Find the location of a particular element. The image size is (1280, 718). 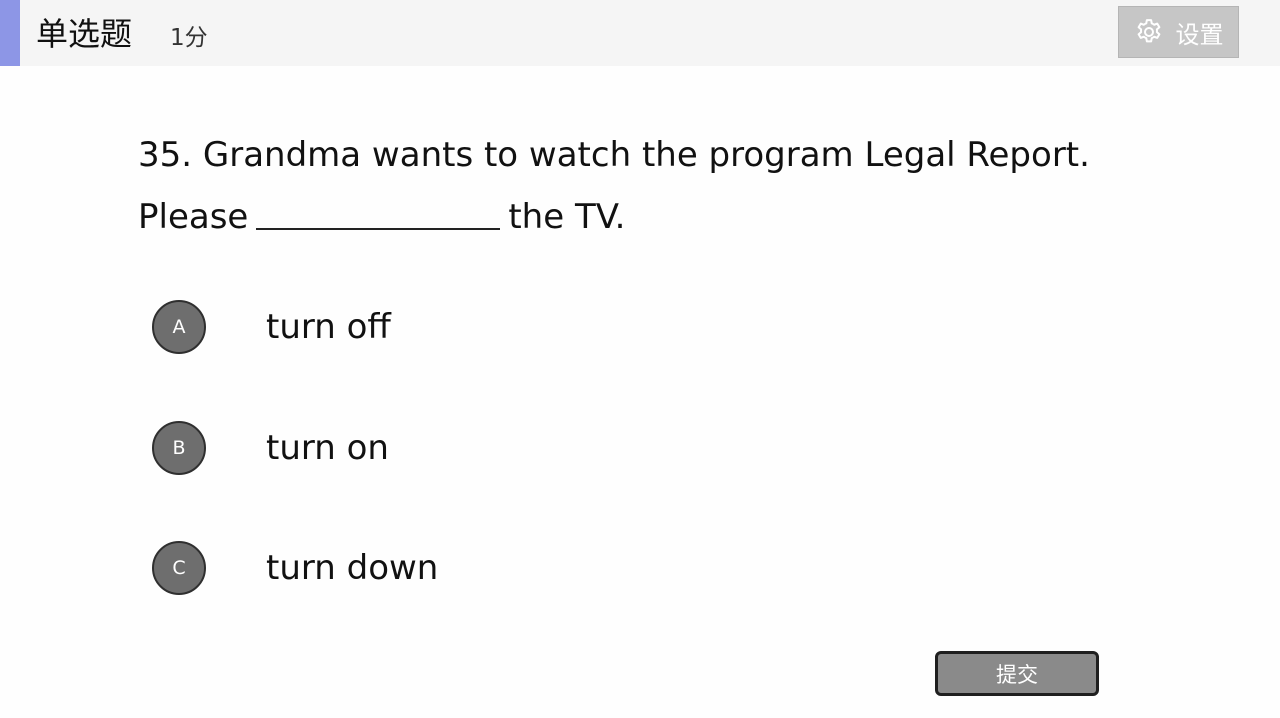

answer-blank is located at coordinates (378, 212).